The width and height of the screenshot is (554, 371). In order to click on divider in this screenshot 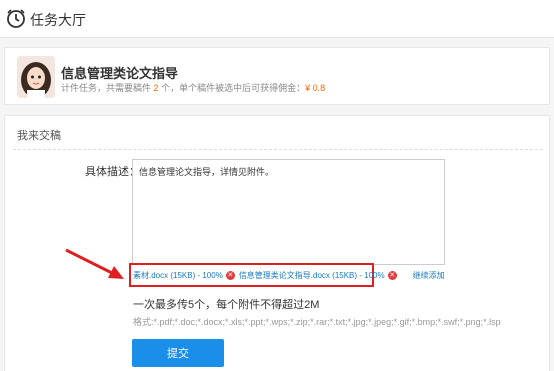, I will do `click(278, 149)`.